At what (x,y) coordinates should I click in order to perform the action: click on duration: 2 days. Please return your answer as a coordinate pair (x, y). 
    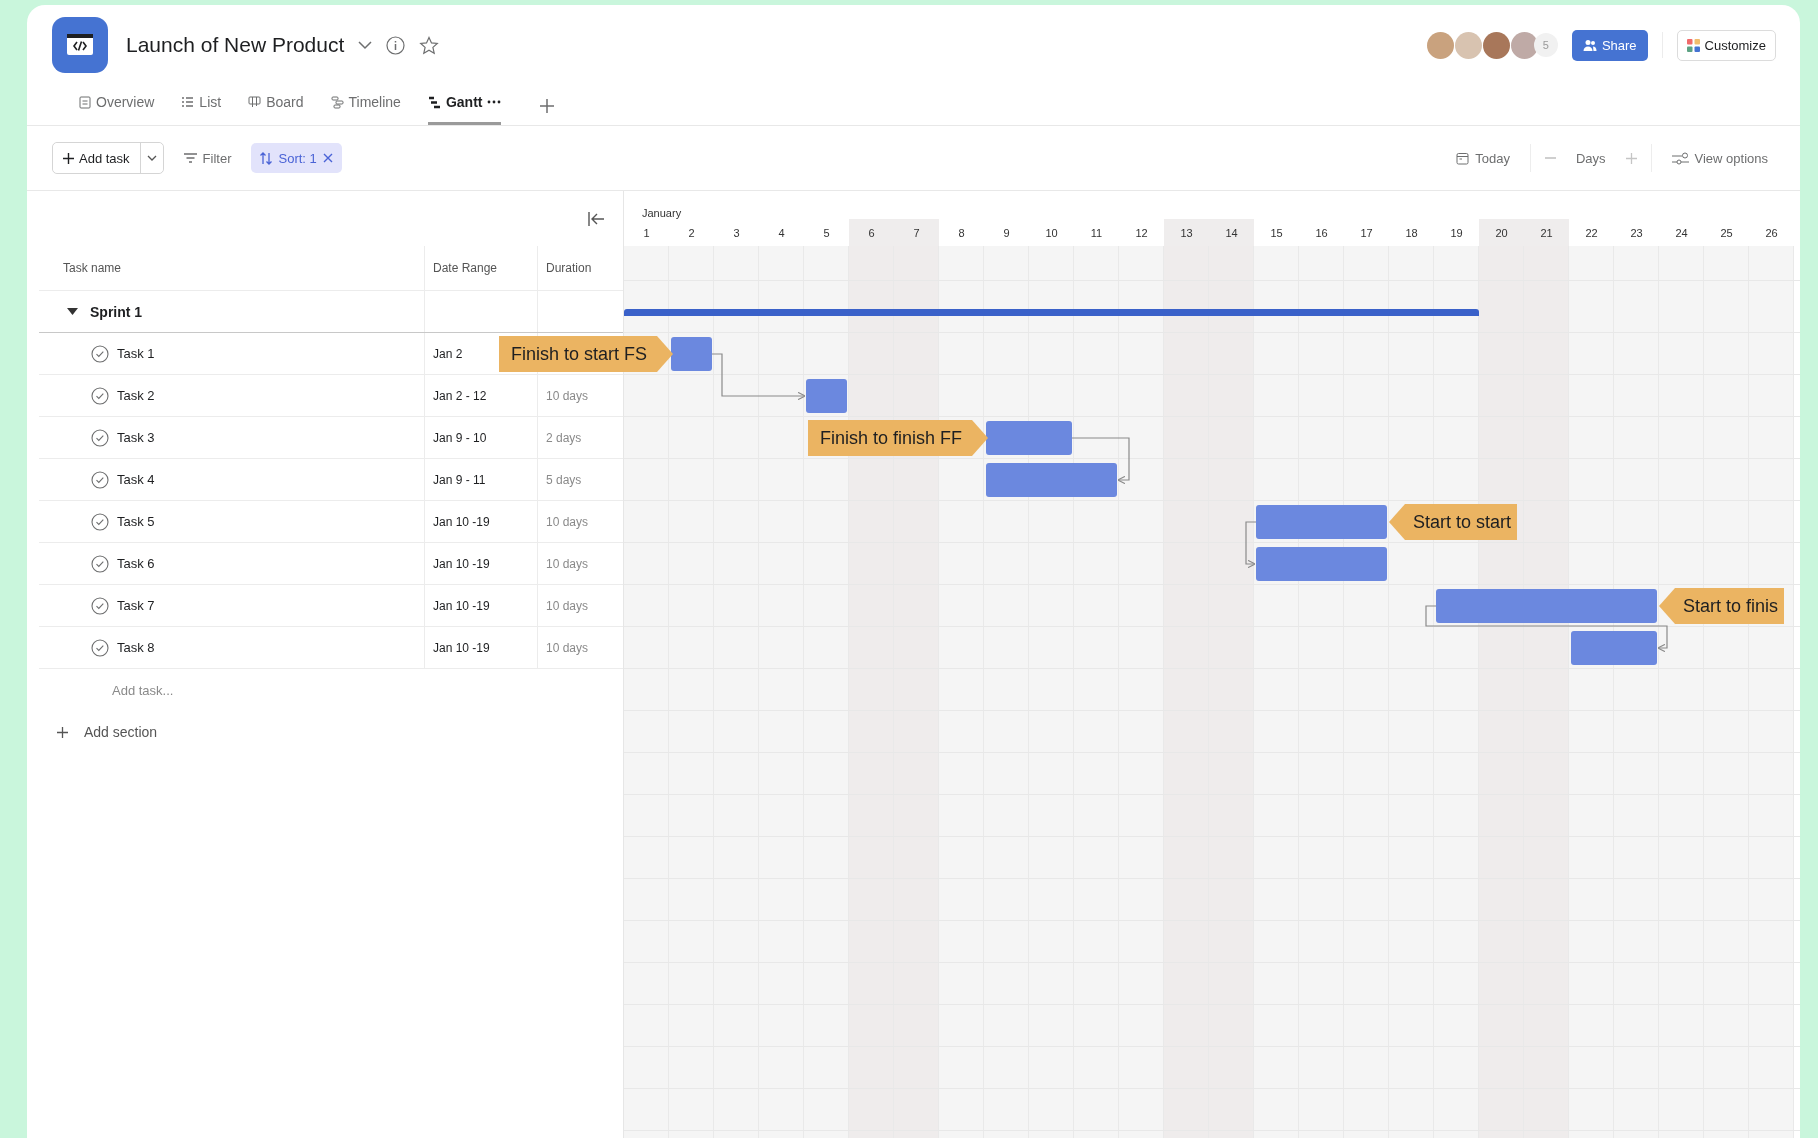
    Looking at the image, I should click on (564, 437).